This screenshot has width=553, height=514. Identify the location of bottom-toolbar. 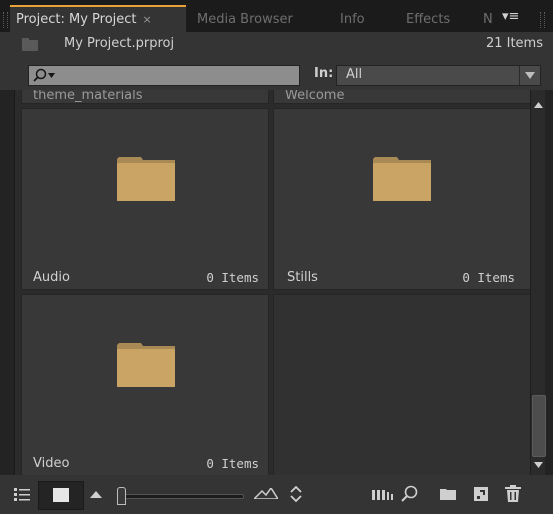
(276, 494).